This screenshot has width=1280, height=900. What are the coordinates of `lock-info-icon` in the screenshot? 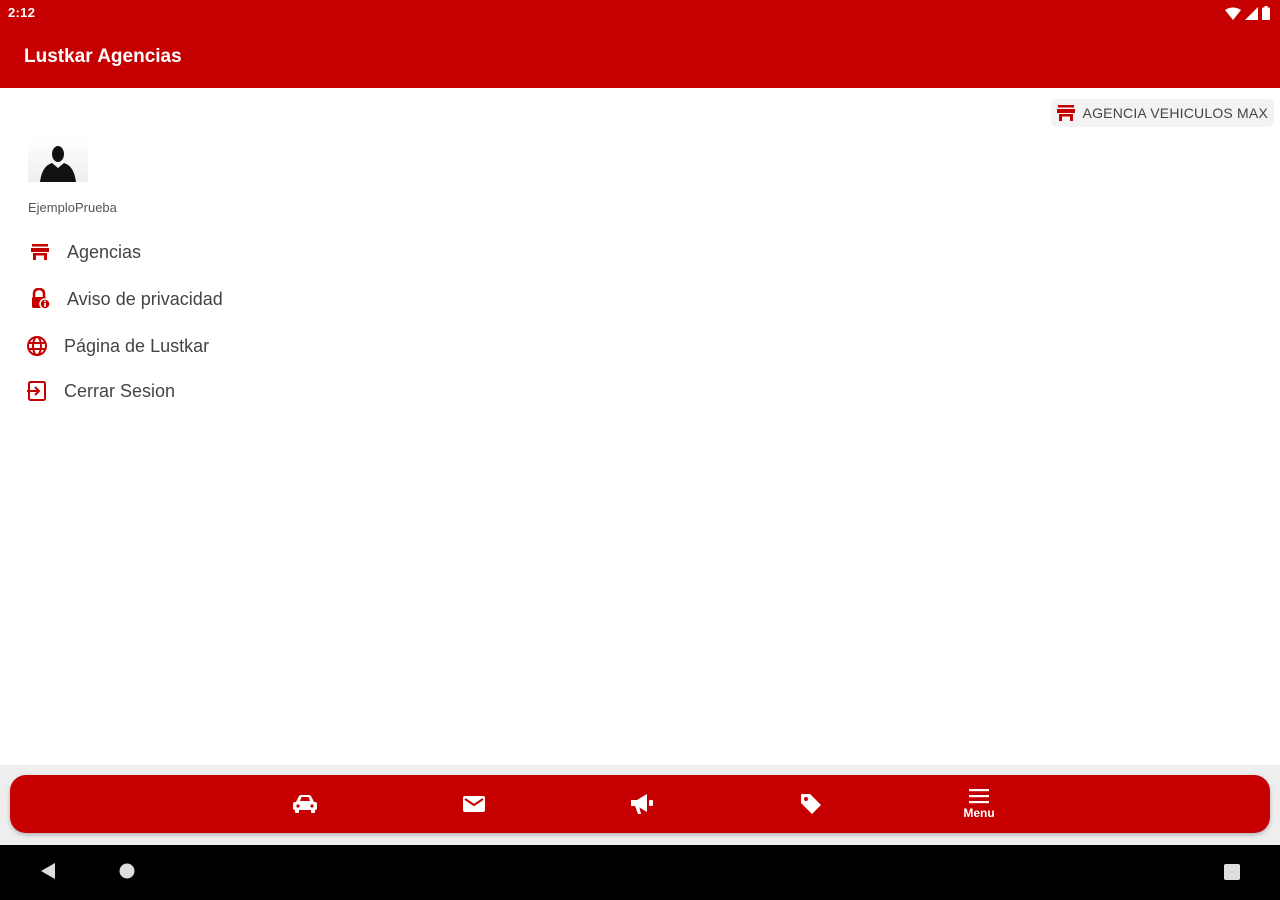 It's located at (40, 299).